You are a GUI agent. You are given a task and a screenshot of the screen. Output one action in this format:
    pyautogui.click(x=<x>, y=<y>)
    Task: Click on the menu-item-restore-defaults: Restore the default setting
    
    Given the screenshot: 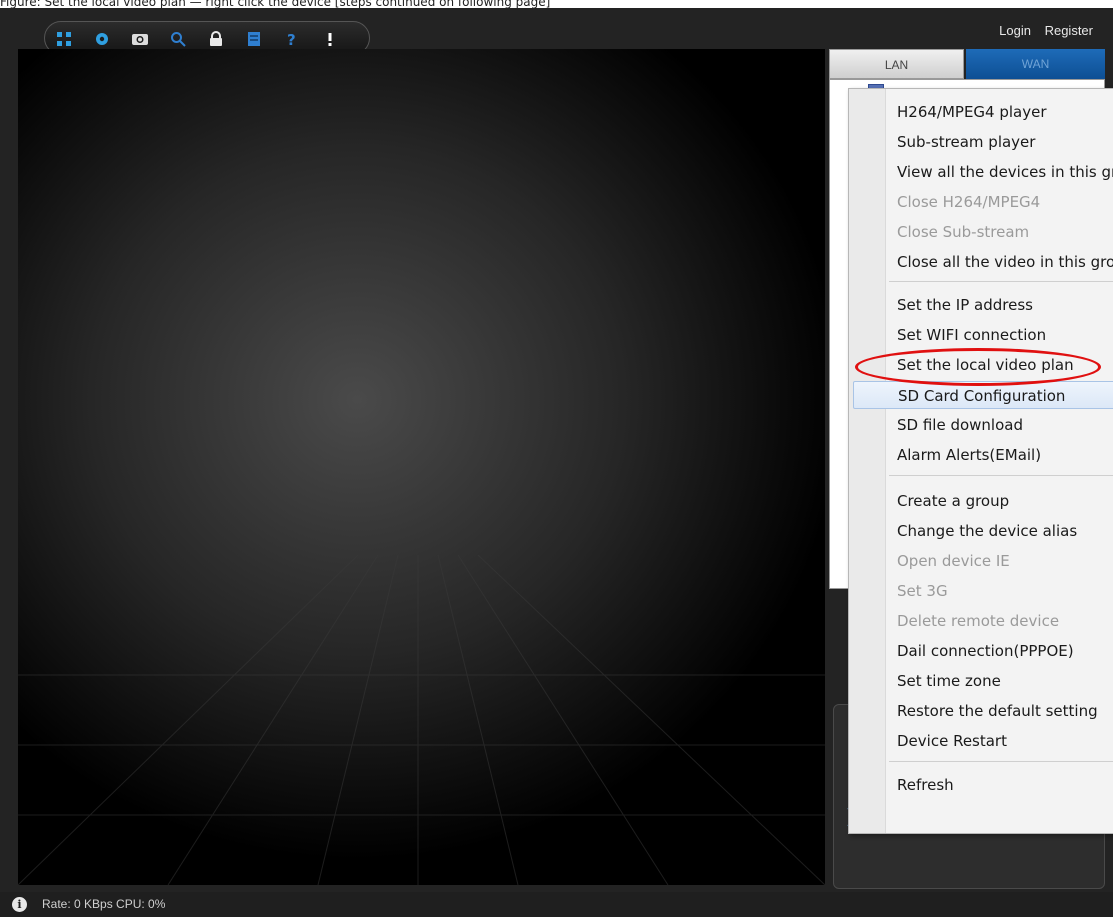 What is the action you would take?
    pyautogui.click(x=981, y=711)
    